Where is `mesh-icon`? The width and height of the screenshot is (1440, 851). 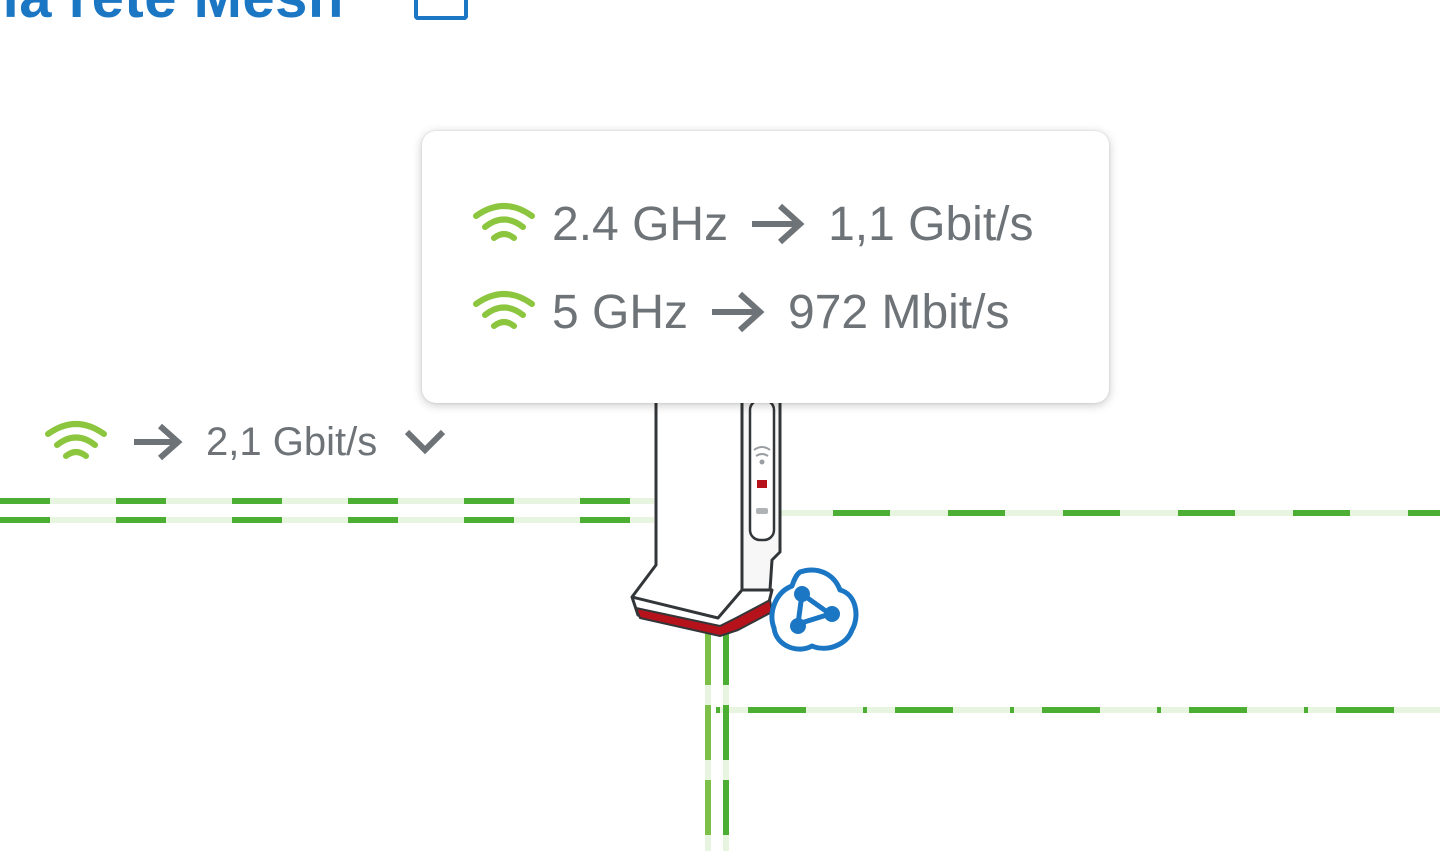
mesh-icon is located at coordinates (814, 609).